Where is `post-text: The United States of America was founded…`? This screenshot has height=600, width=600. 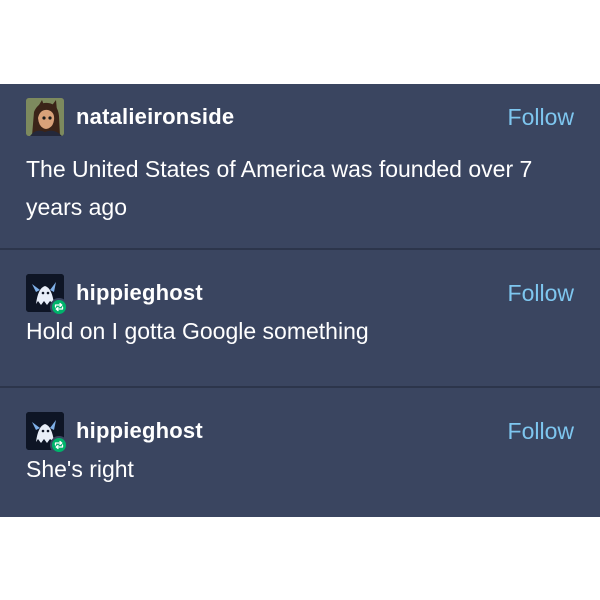 post-text: The United States of America was founded… is located at coordinates (279, 188).